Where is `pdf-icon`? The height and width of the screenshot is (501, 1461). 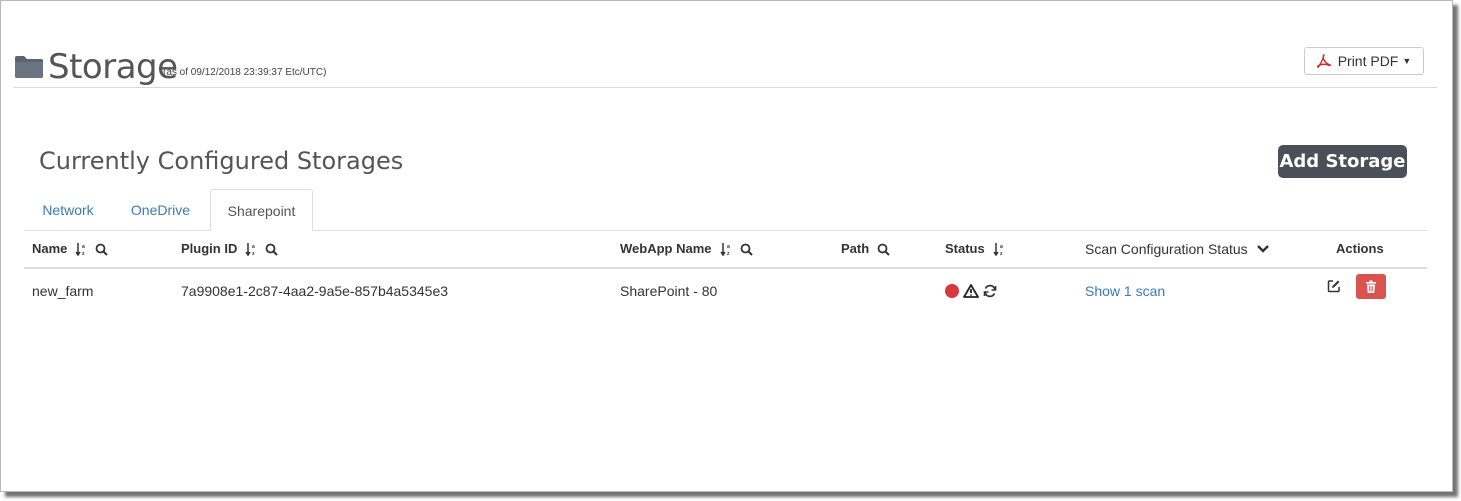
pdf-icon is located at coordinates (1323, 61).